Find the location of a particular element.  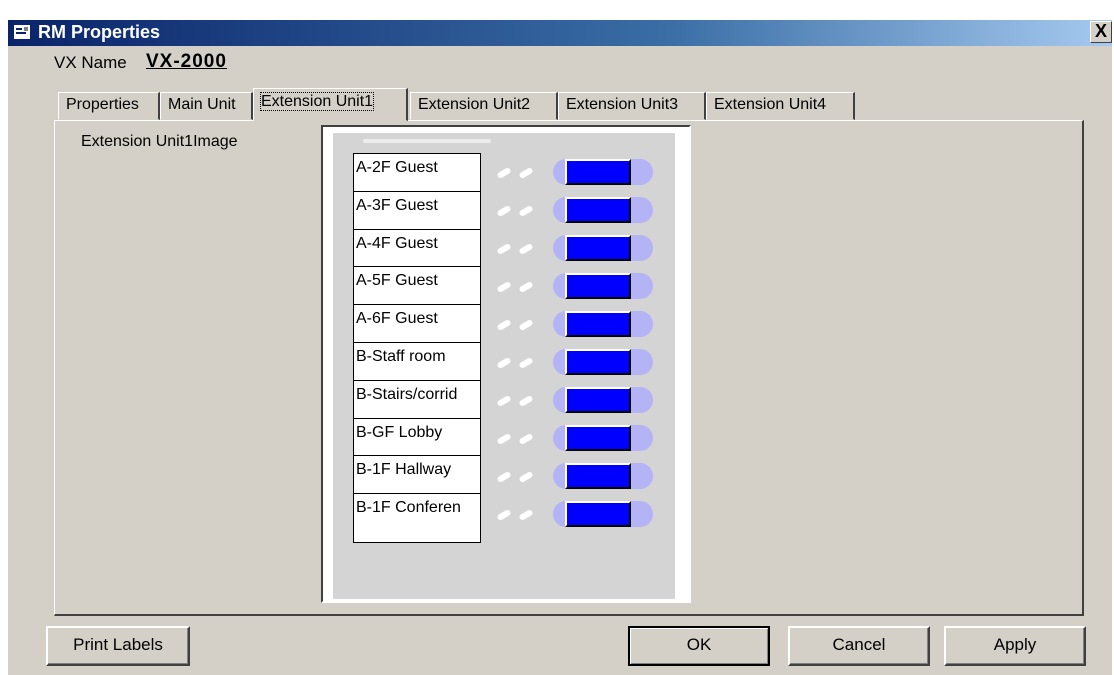

tab-label: Properties is located at coordinates (102, 104).